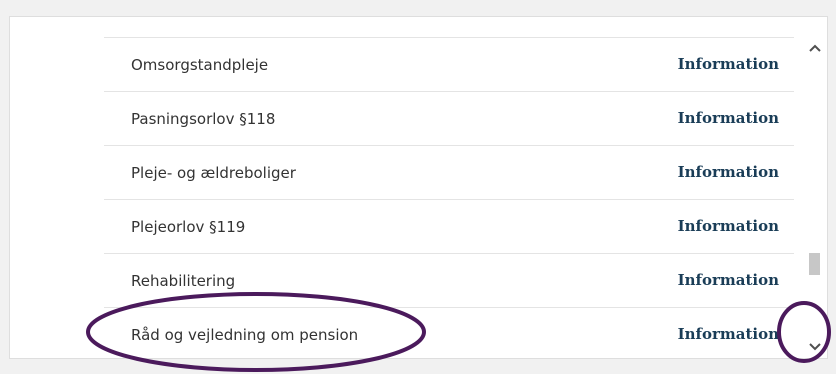 The height and width of the screenshot is (374, 836). What do you see at coordinates (200, 65) in the screenshot?
I see `service-name: Omsorgstandpleje` at bounding box center [200, 65].